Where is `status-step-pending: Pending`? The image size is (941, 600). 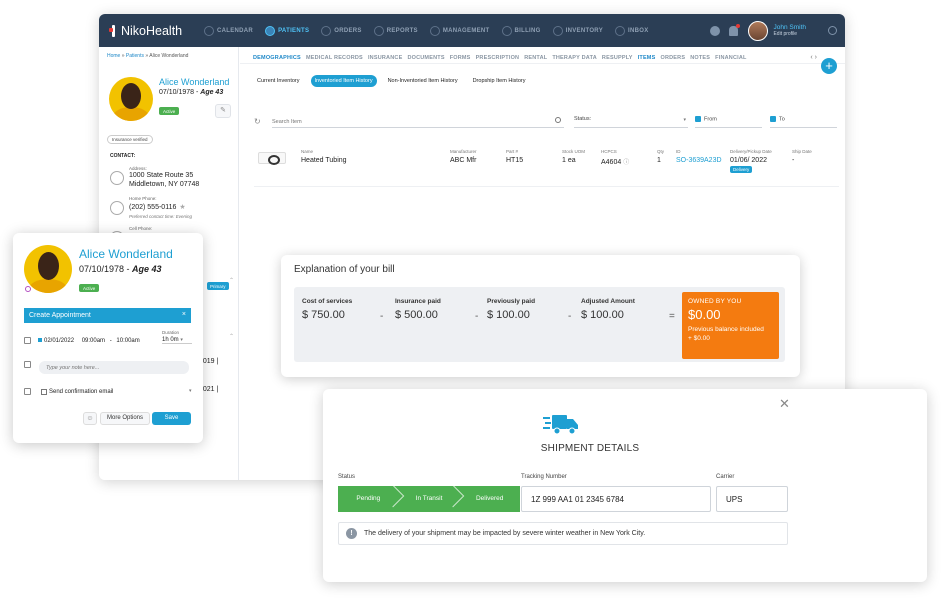 status-step-pending: Pending is located at coordinates (368, 499).